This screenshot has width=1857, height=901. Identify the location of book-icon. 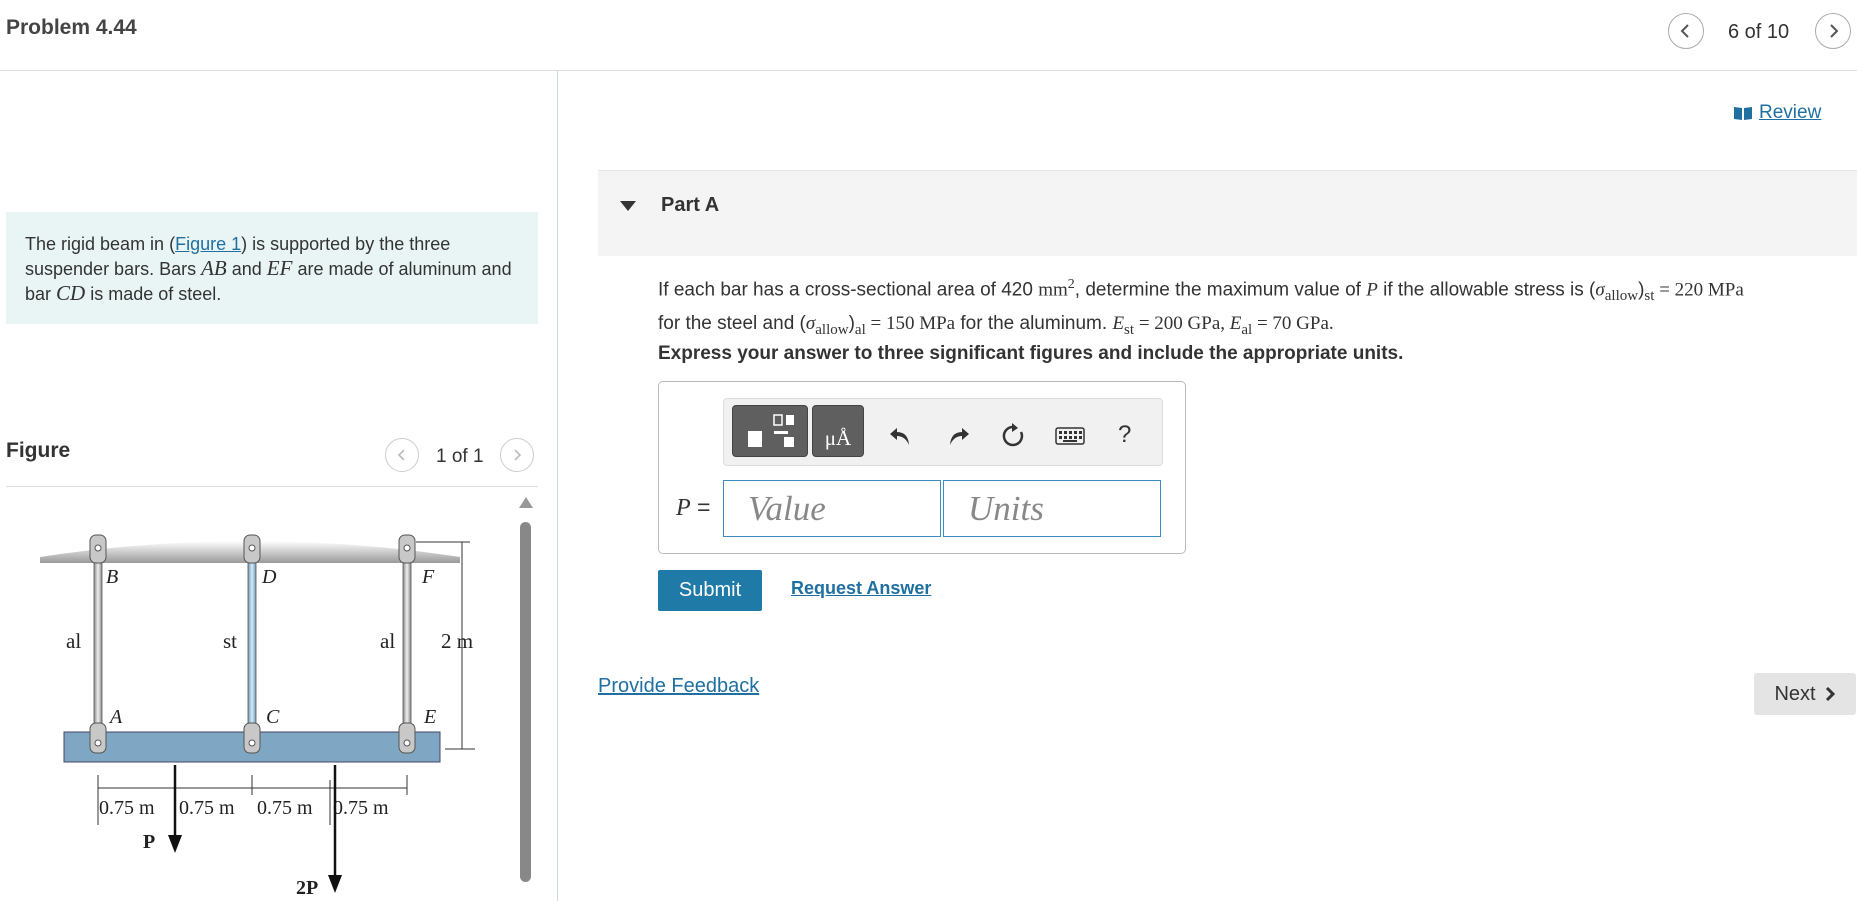
(1743, 113).